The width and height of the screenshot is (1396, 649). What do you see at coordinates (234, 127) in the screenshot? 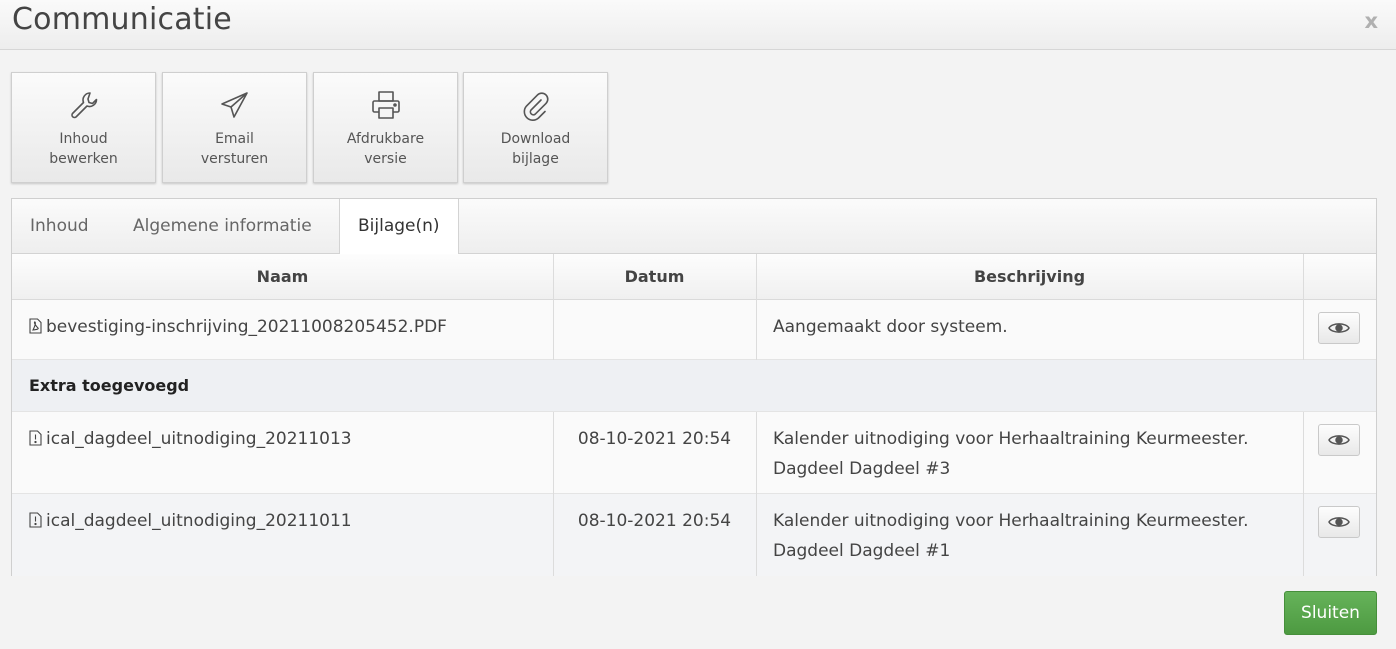
I see `send-email-button: Email versturen` at bounding box center [234, 127].